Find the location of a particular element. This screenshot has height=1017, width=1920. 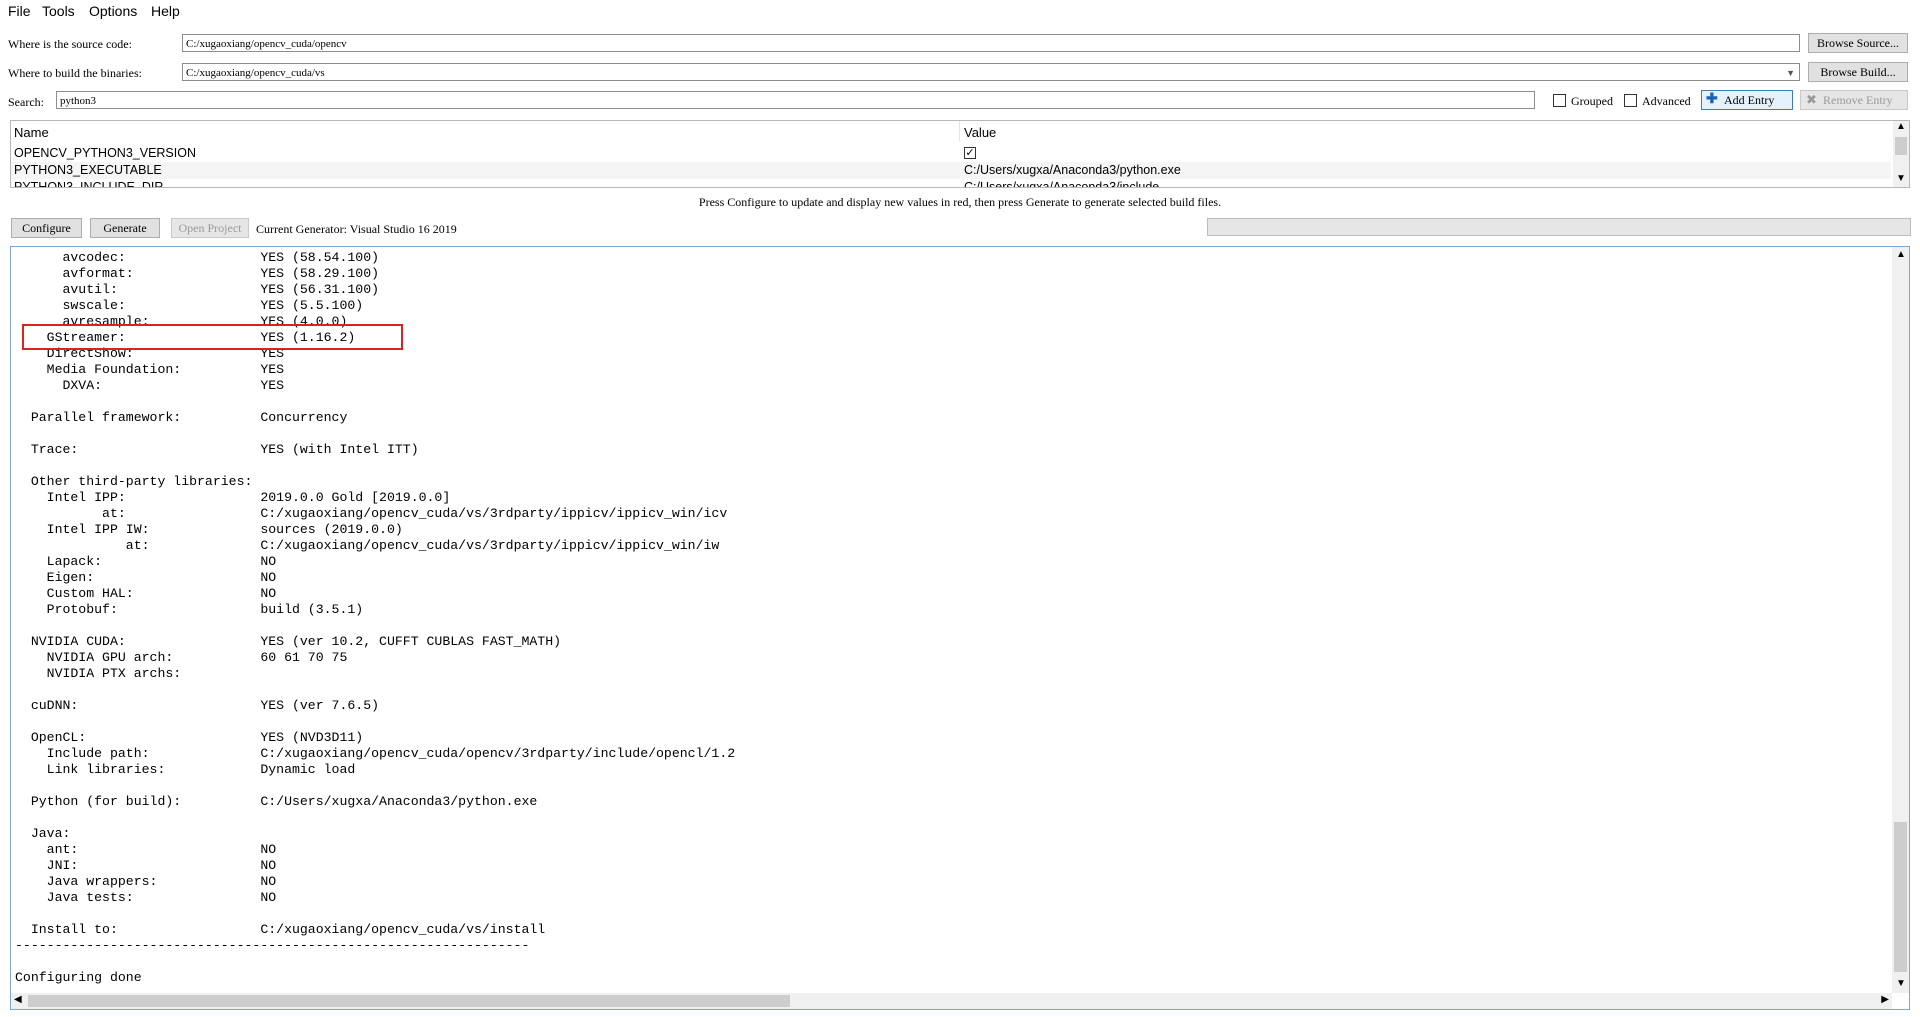

menu-options: Options is located at coordinates (113, 11).